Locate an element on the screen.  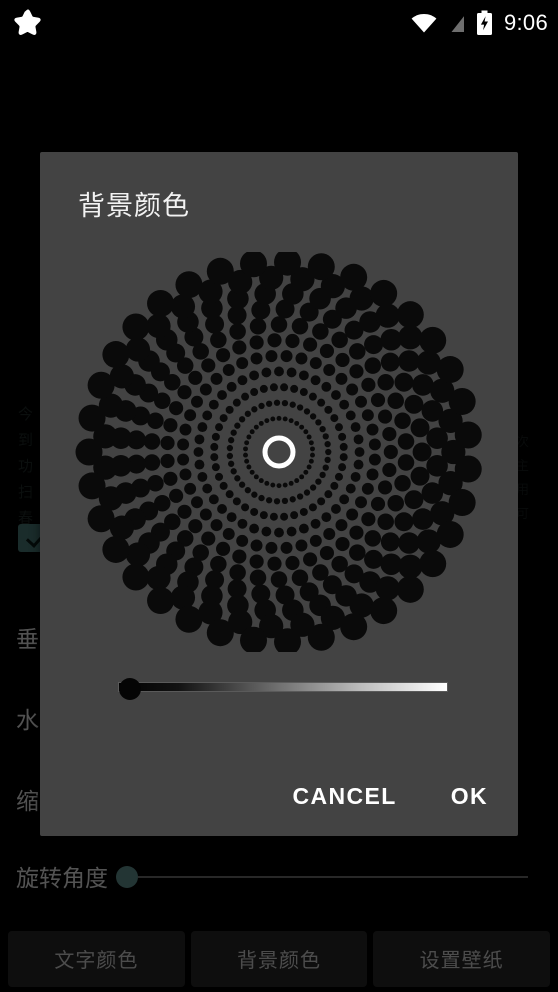
dialog-actions: CANCEL OK is located at coordinates (279, 796).